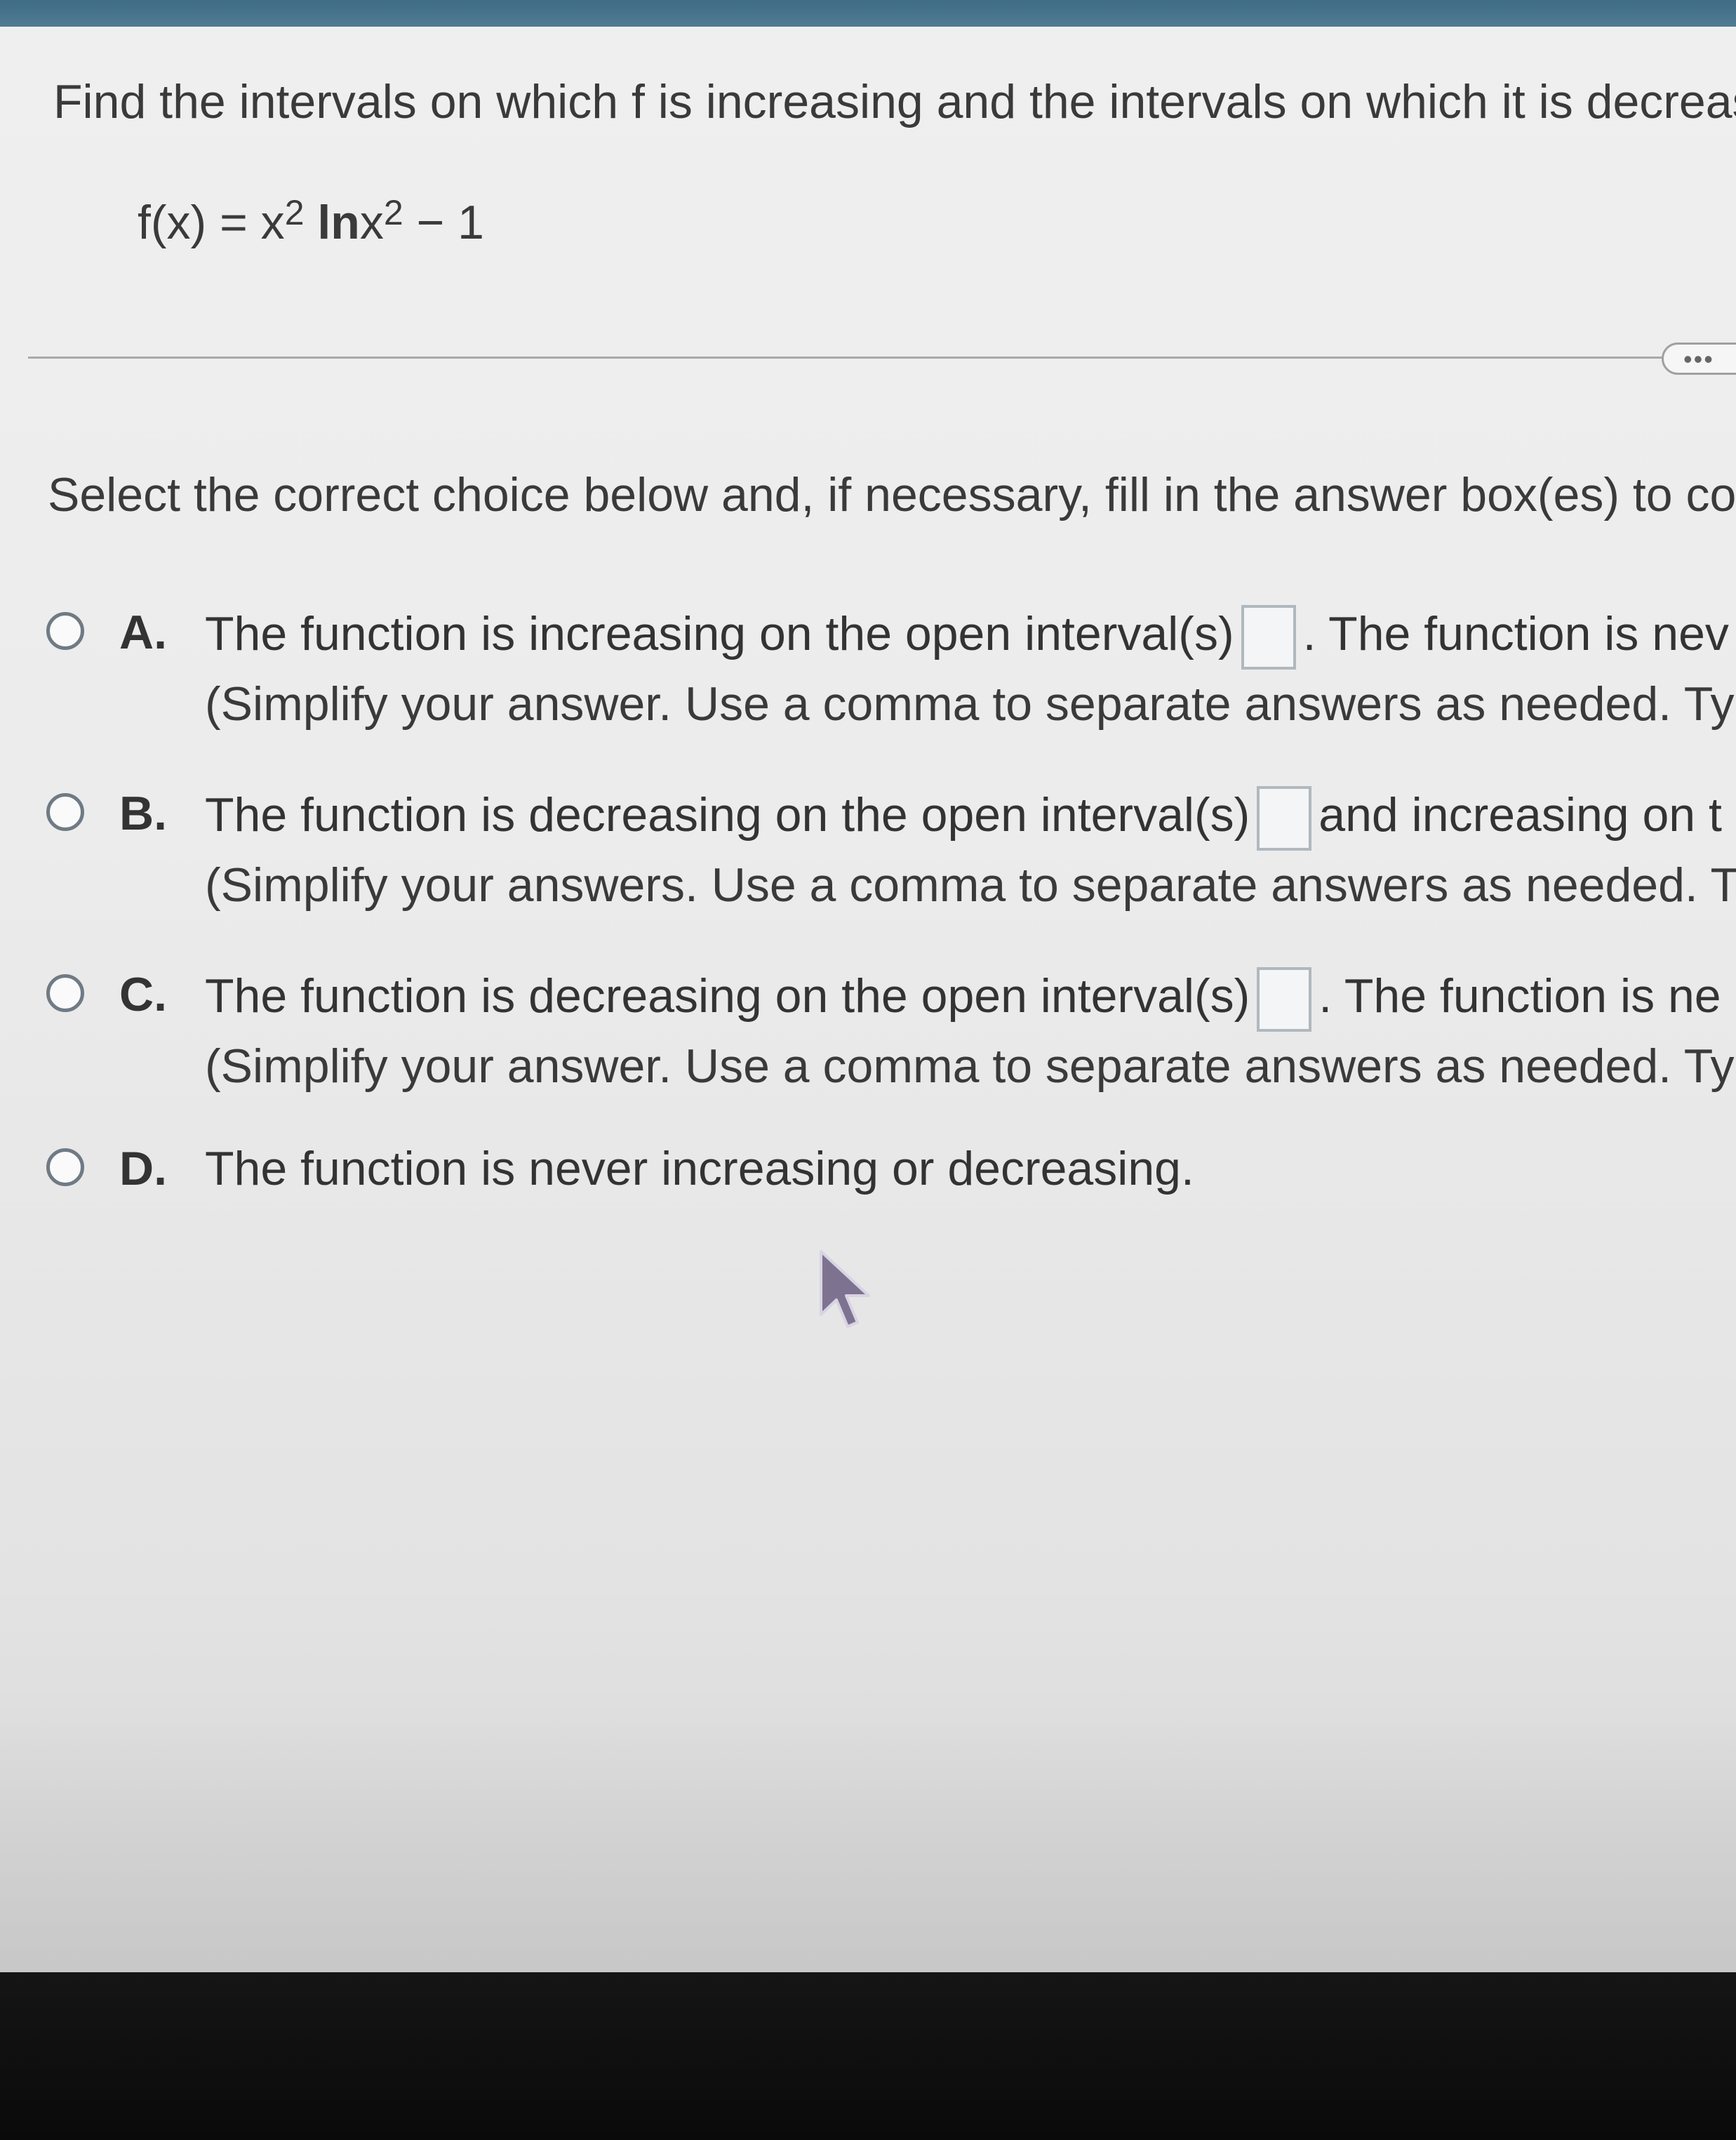 The image size is (1736, 2140). I want to click on choice-letter: C., so click(143, 994).